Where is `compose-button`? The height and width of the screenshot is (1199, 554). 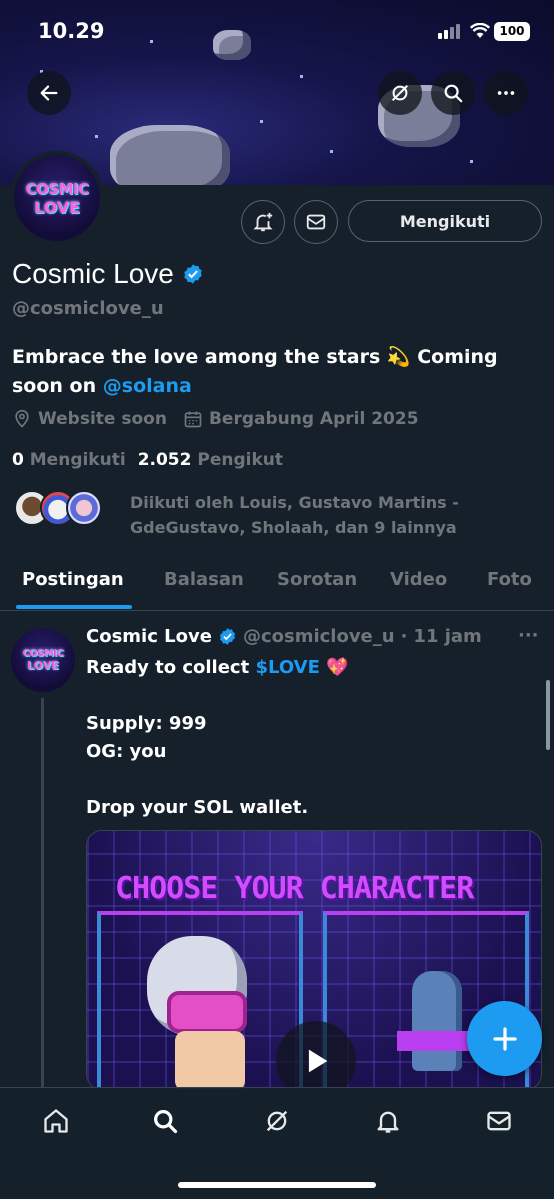
compose-button is located at coordinates (504, 1038).